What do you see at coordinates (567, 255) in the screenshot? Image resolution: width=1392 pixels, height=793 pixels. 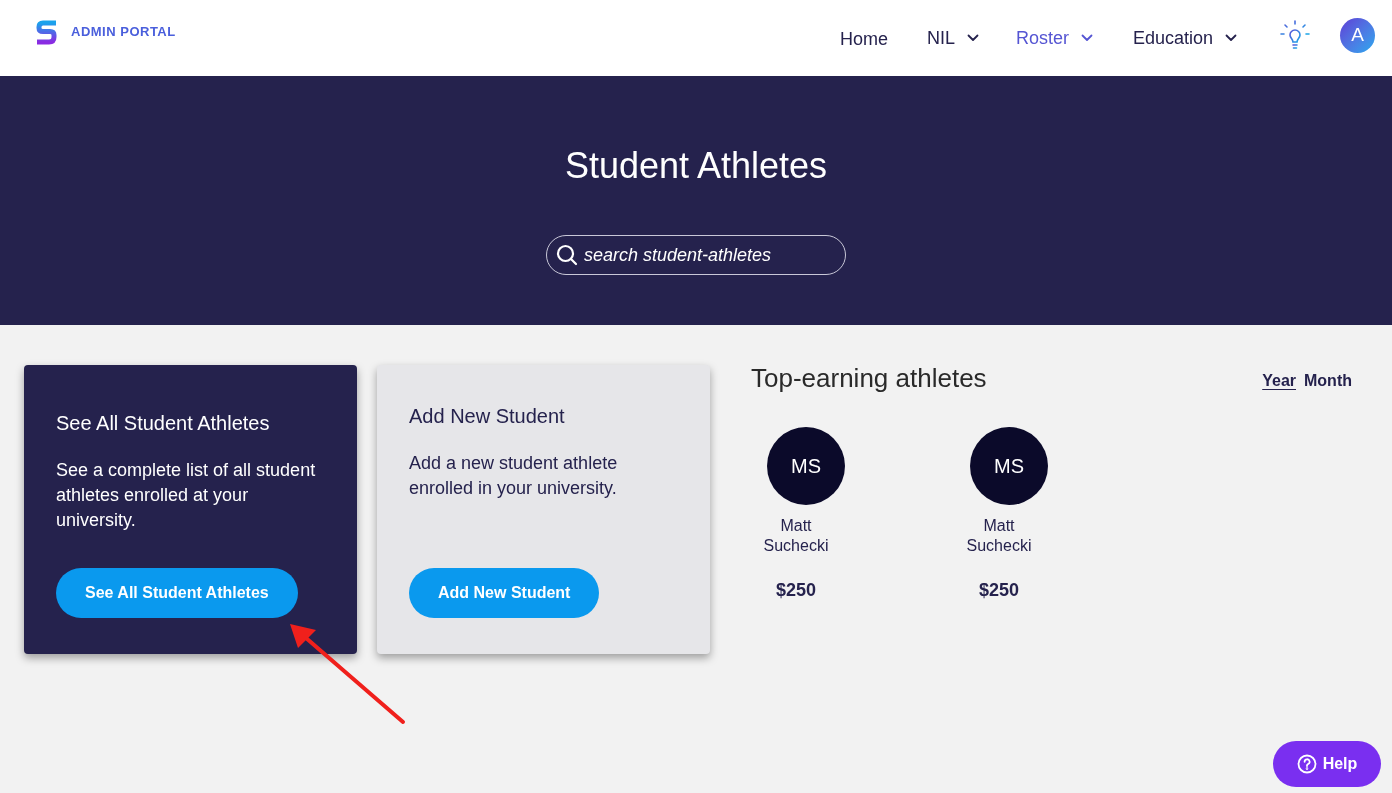 I see `search-icon` at bounding box center [567, 255].